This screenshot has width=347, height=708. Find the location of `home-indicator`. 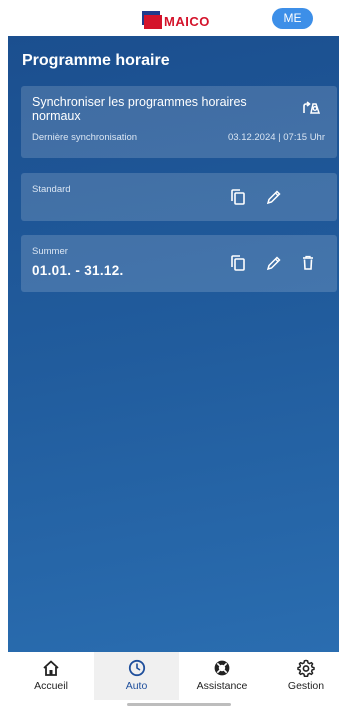

home-indicator is located at coordinates (179, 704).